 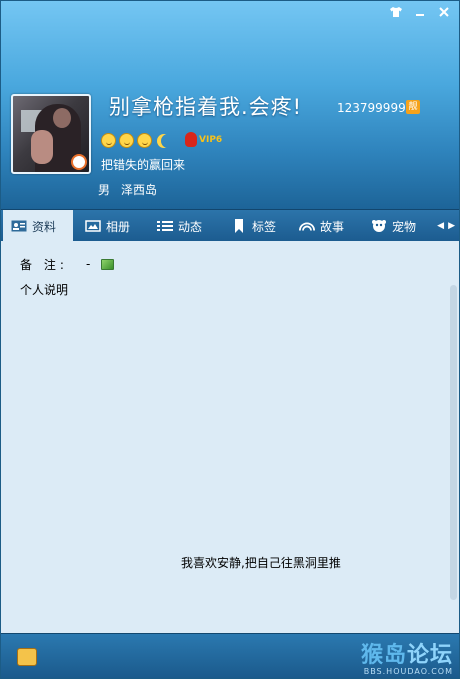 I want to click on tab-label: 动态, so click(x=190, y=226).